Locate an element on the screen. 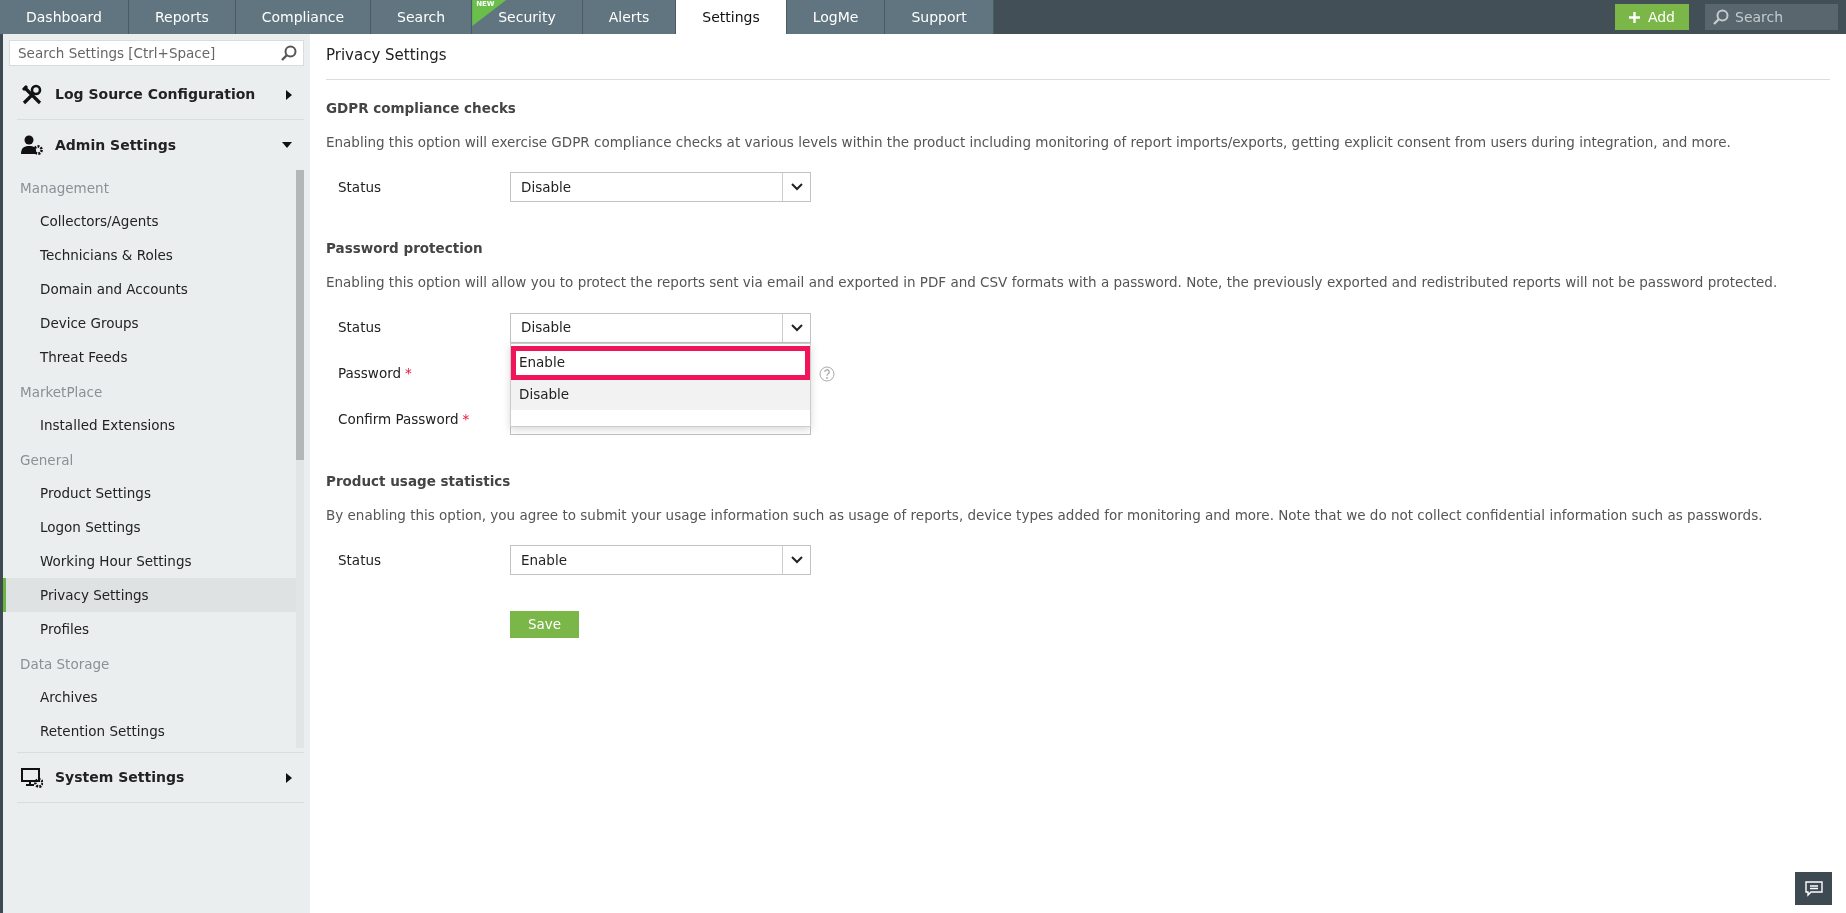  nav-tab: Alerts is located at coordinates (629, 17).